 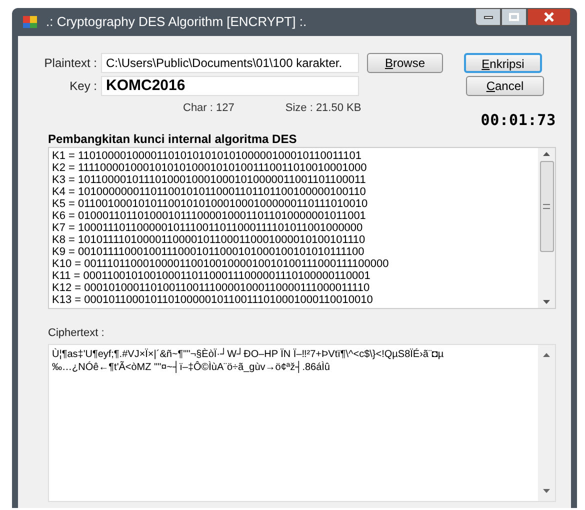 I want to click on key-line: K2 = 111100001000101010100010101001110011010010001000, so click(x=210, y=168).